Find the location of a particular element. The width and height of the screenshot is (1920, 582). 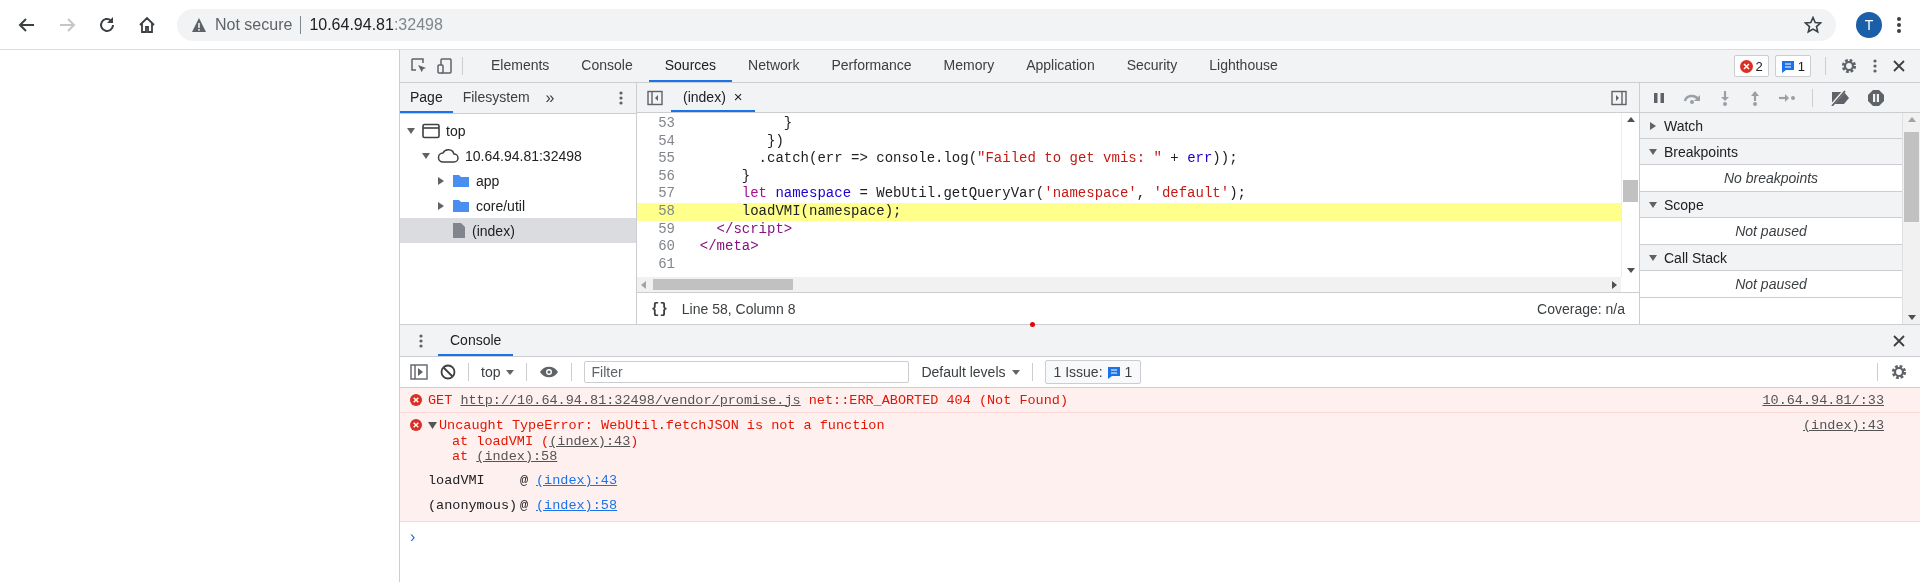

error-count-badge: 2 is located at coordinates (1751, 66).